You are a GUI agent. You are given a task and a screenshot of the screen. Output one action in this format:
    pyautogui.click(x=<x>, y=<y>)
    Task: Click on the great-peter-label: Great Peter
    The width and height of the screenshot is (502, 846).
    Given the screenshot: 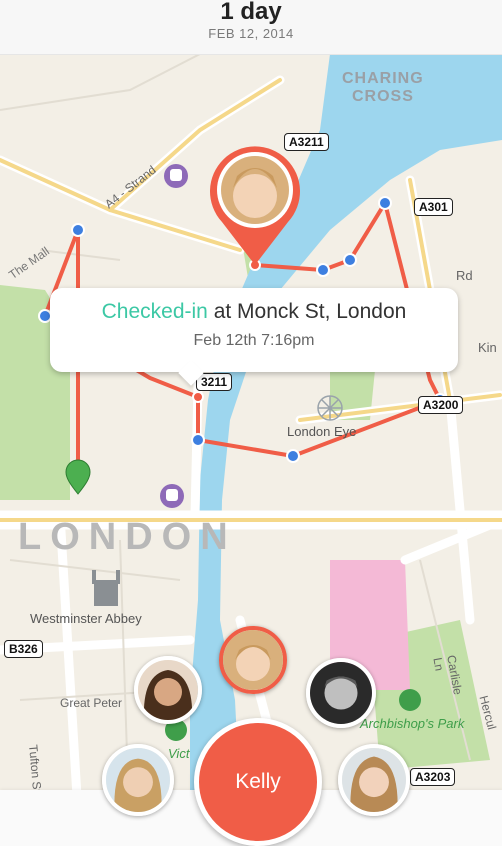 What is the action you would take?
    pyautogui.click(x=91, y=703)
    